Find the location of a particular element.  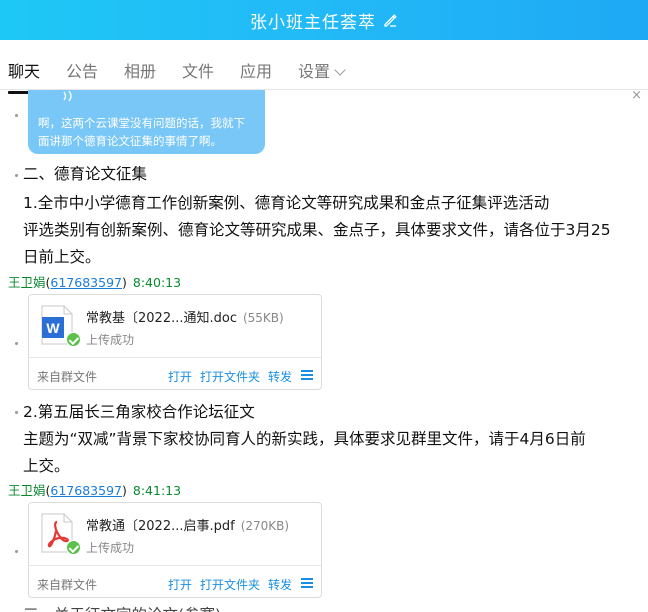

file-size: (270KB) is located at coordinates (265, 526).